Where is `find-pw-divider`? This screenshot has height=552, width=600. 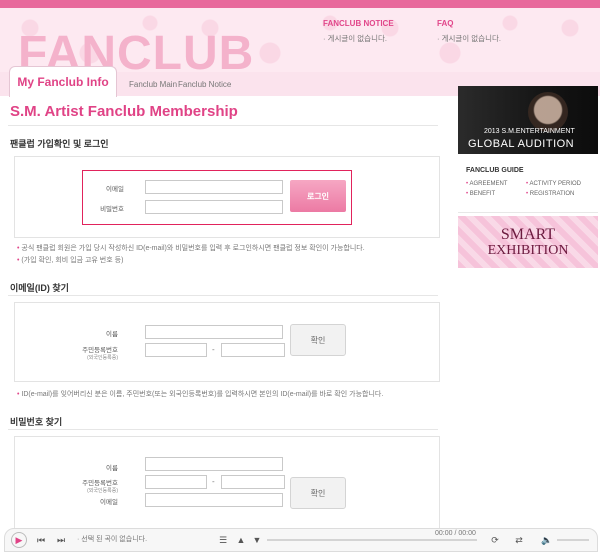
find-pw-divider is located at coordinates (223, 429).